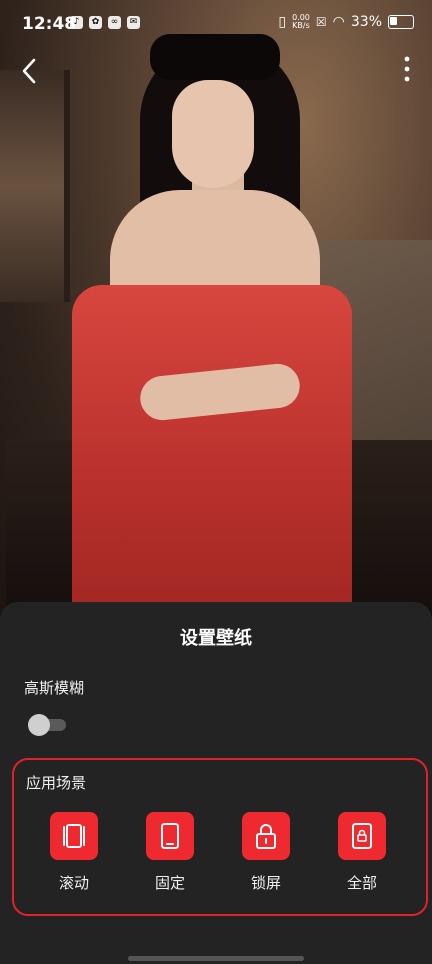 The image size is (432, 964). I want to click on phone-icon, so click(170, 836).